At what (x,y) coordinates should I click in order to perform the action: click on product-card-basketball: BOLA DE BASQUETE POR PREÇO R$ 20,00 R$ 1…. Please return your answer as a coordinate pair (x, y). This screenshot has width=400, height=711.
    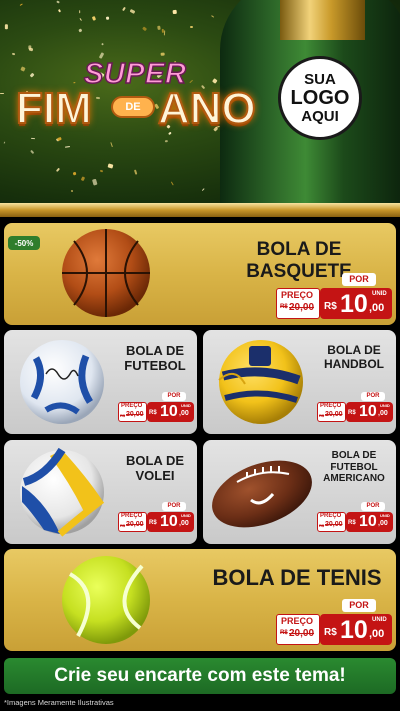
    Looking at the image, I should click on (200, 274).